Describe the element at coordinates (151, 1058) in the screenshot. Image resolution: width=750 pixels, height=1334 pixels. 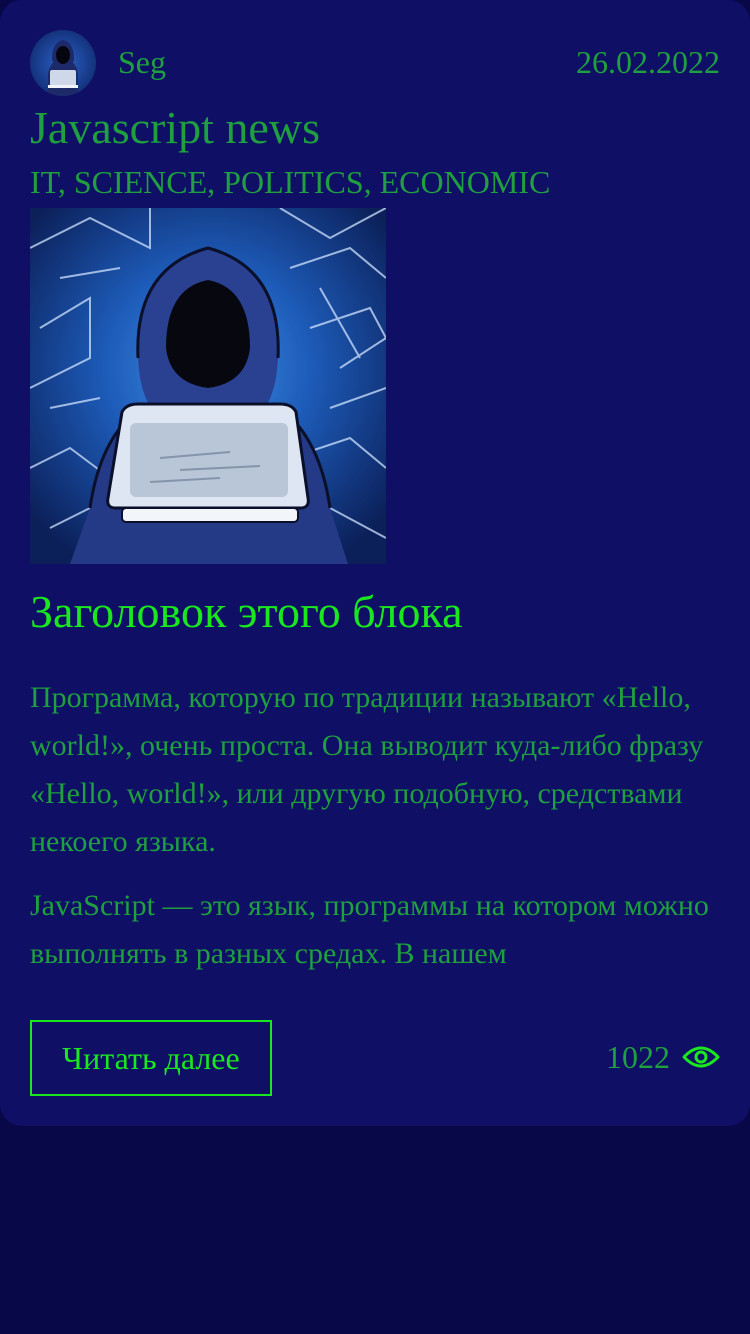
I see `read-more-button: Читать далее` at that location.